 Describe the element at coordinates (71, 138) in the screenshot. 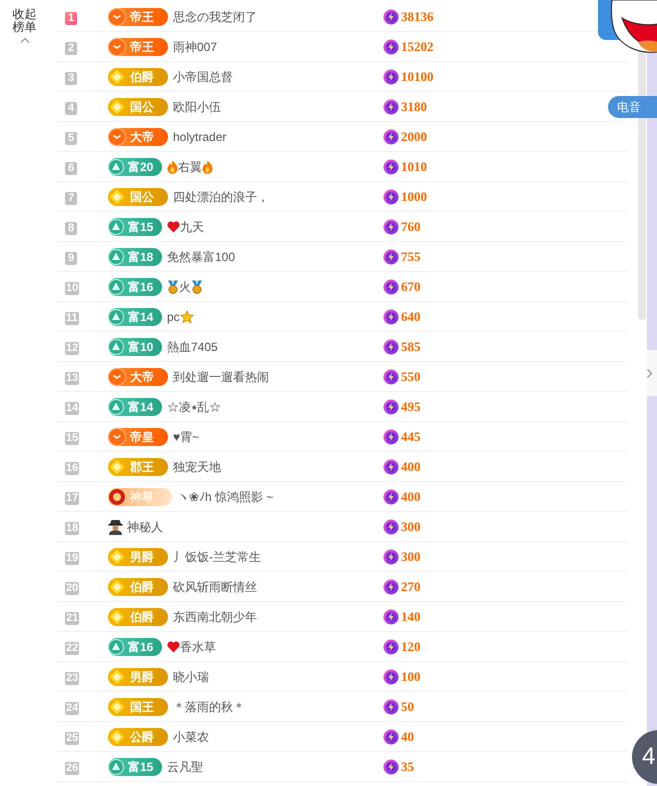

I see `rank-number: 5` at that location.